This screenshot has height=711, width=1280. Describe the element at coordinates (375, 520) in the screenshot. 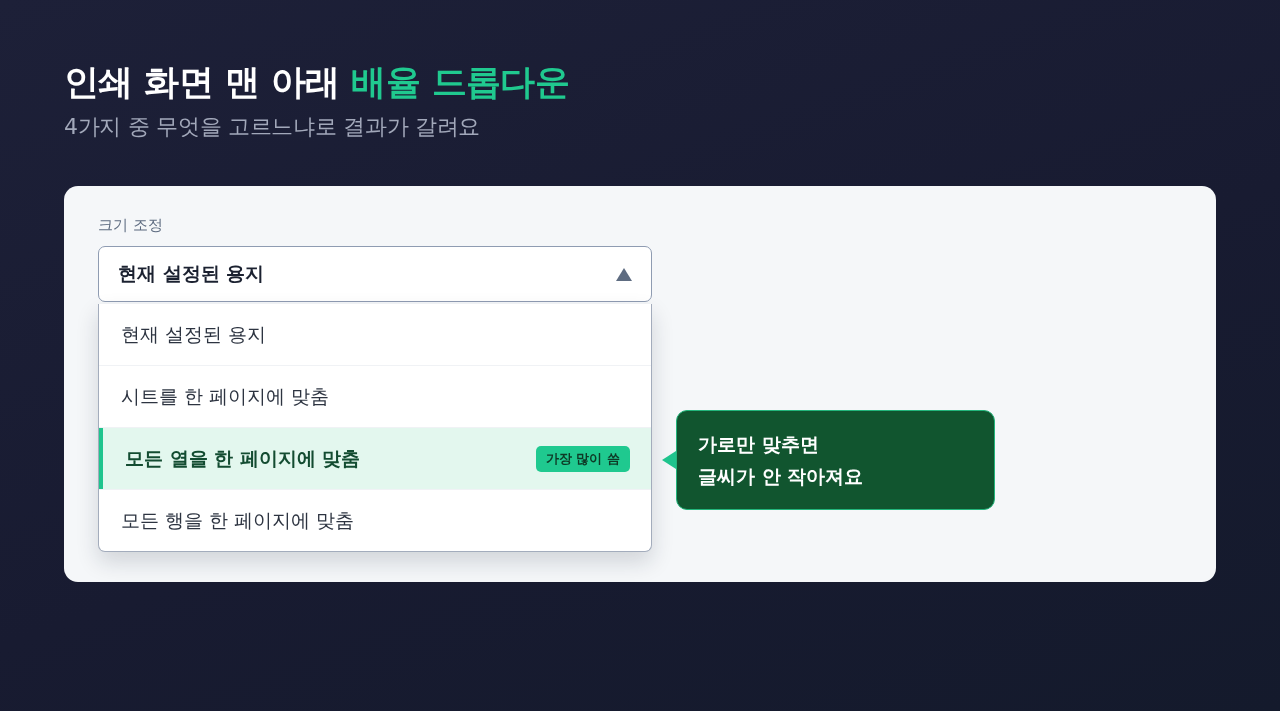

I see `dropdown-option: 모든 행을 한 페이지에 맞춤` at that location.